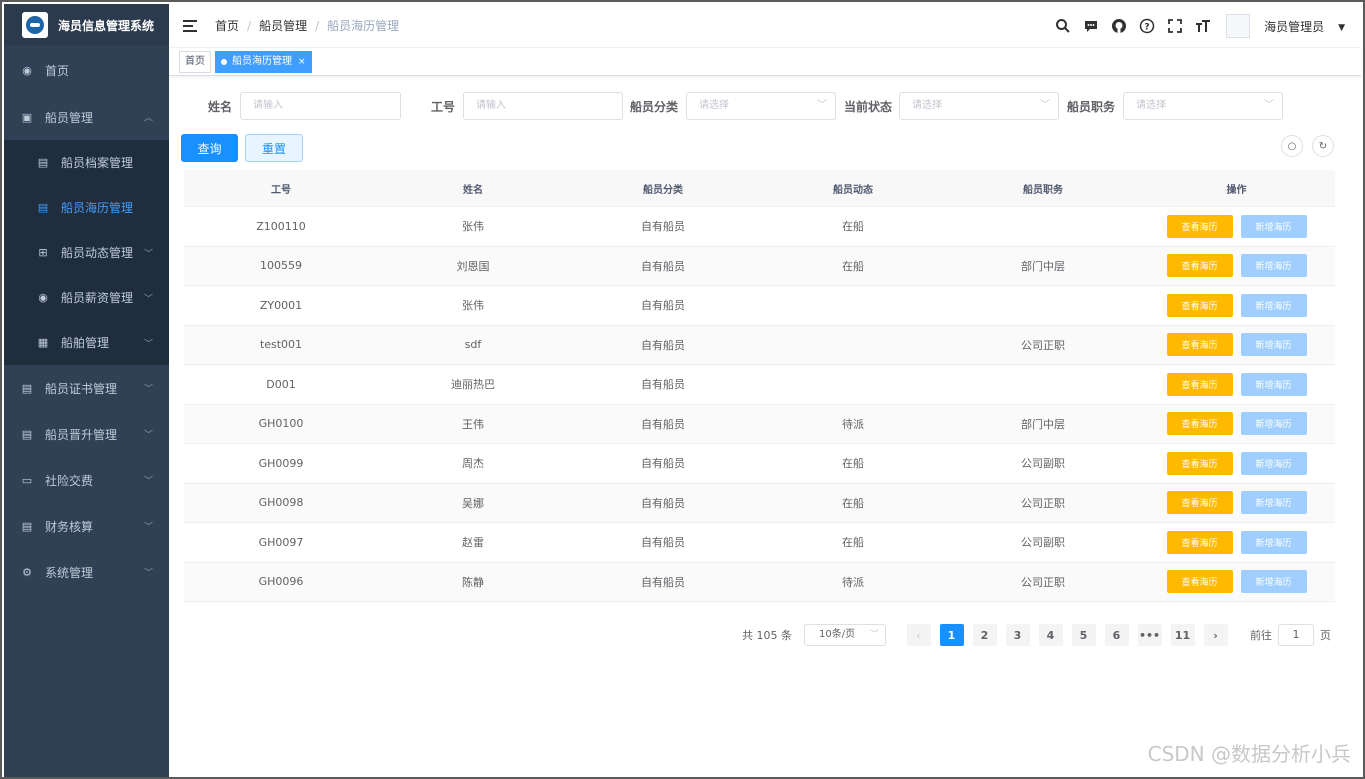 The image size is (1365, 779). I want to click on sidebar-item-finance: ▤ 财务核算 ﹀, so click(86, 526).